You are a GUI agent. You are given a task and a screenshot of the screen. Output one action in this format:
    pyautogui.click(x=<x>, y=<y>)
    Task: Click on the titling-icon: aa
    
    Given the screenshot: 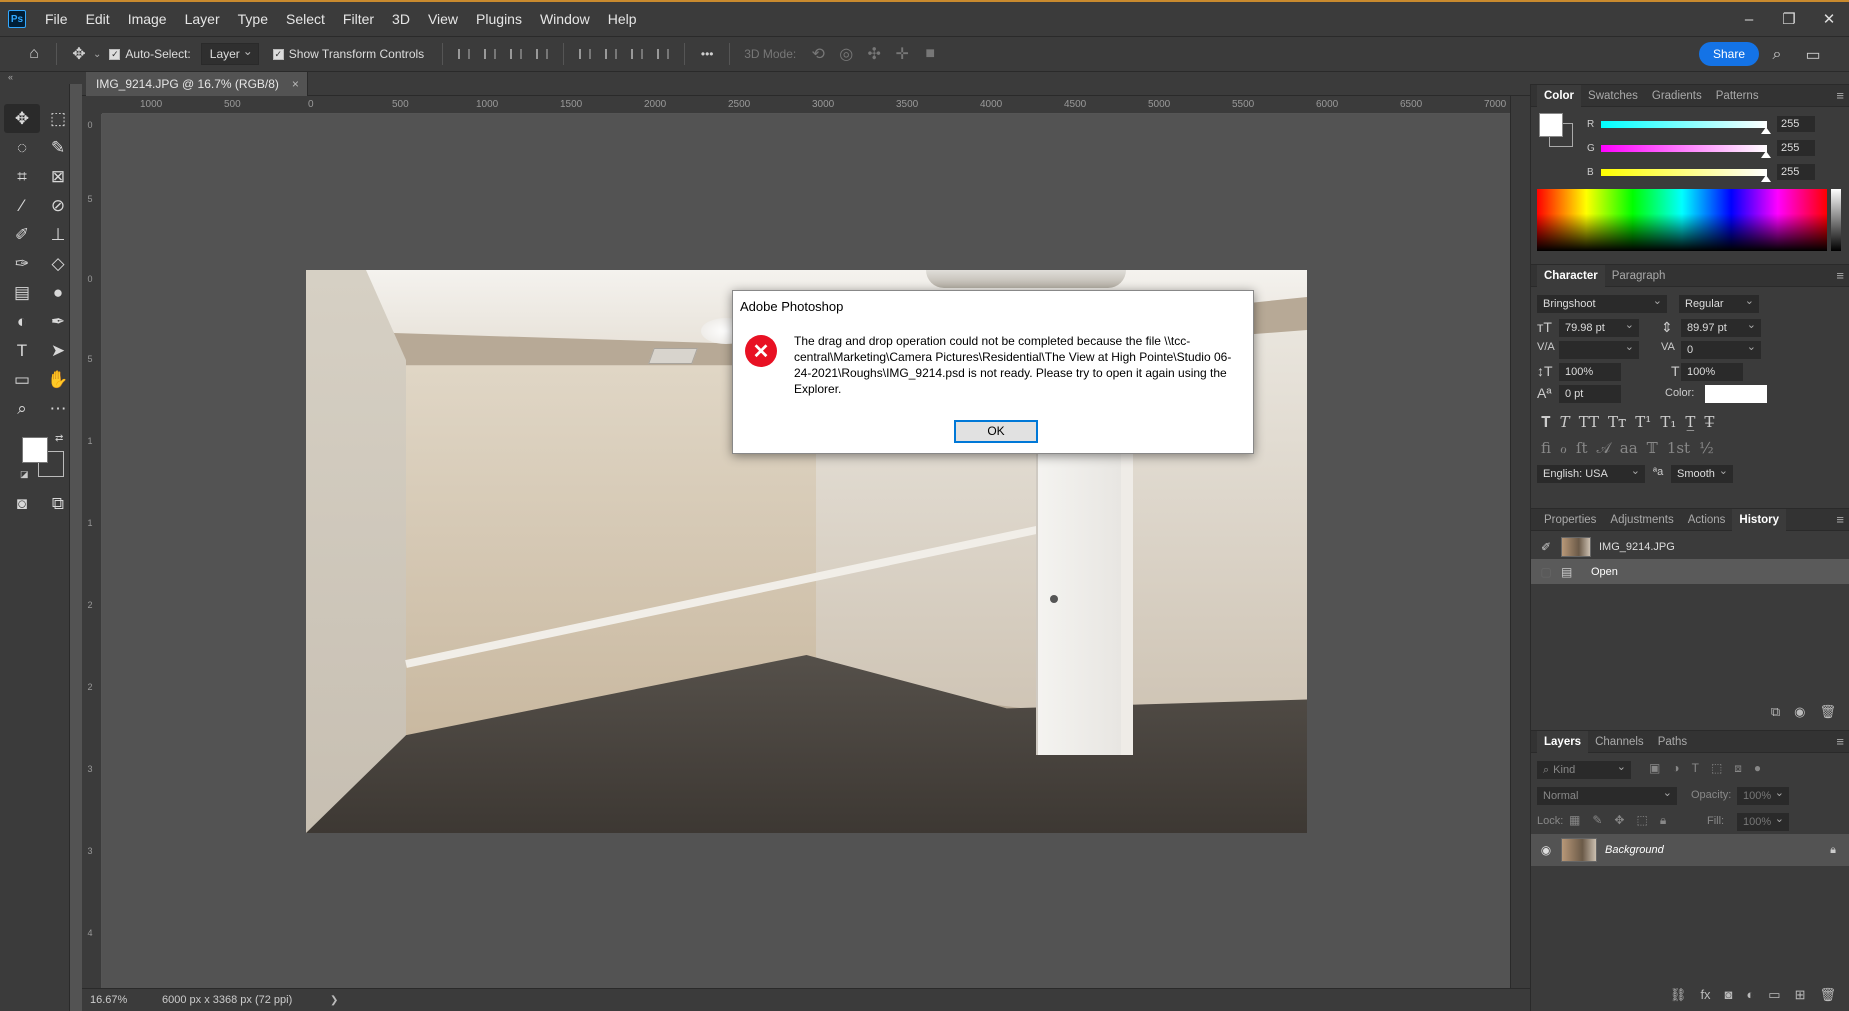 What is the action you would take?
    pyautogui.click(x=1629, y=448)
    